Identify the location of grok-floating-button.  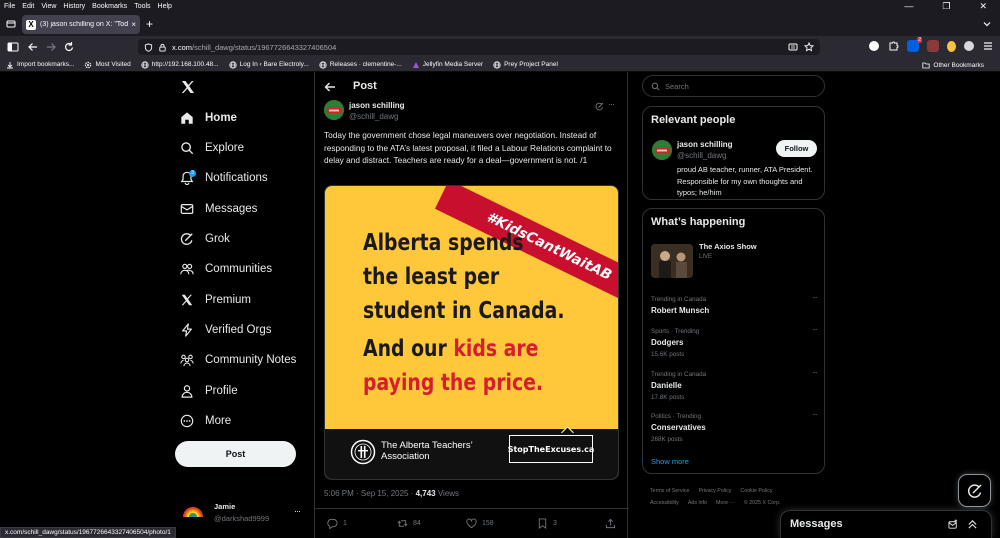
(974, 490).